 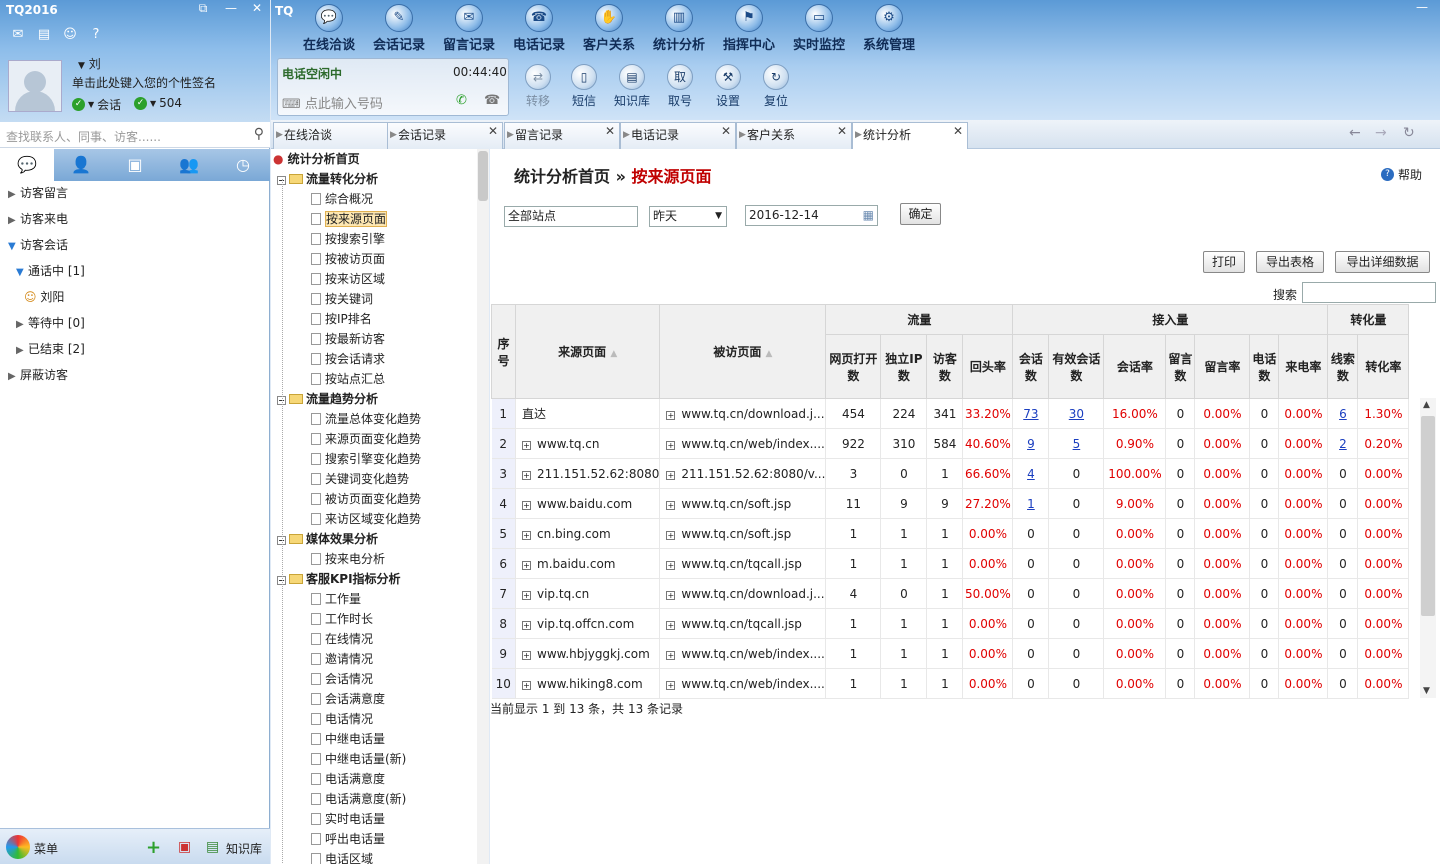 I want to click on nav-statistics: ▥ 统计分析, so click(x=679, y=28).